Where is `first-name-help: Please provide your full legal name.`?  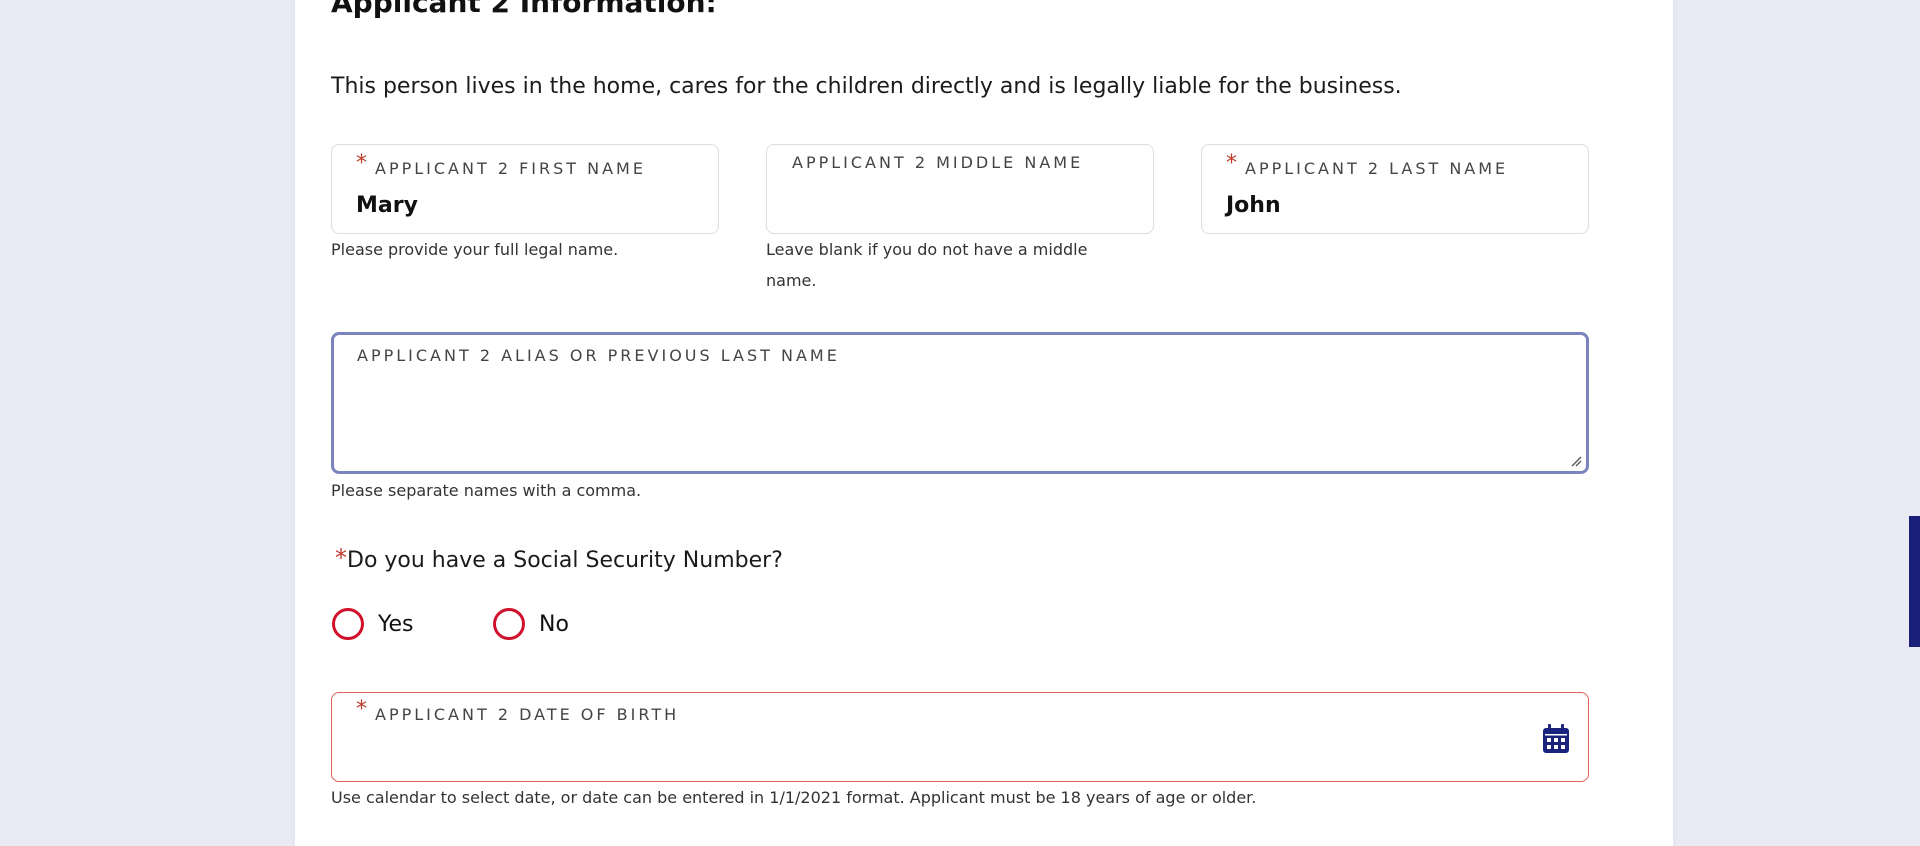
first-name-help: Please provide your full legal name. is located at coordinates (475, 249).